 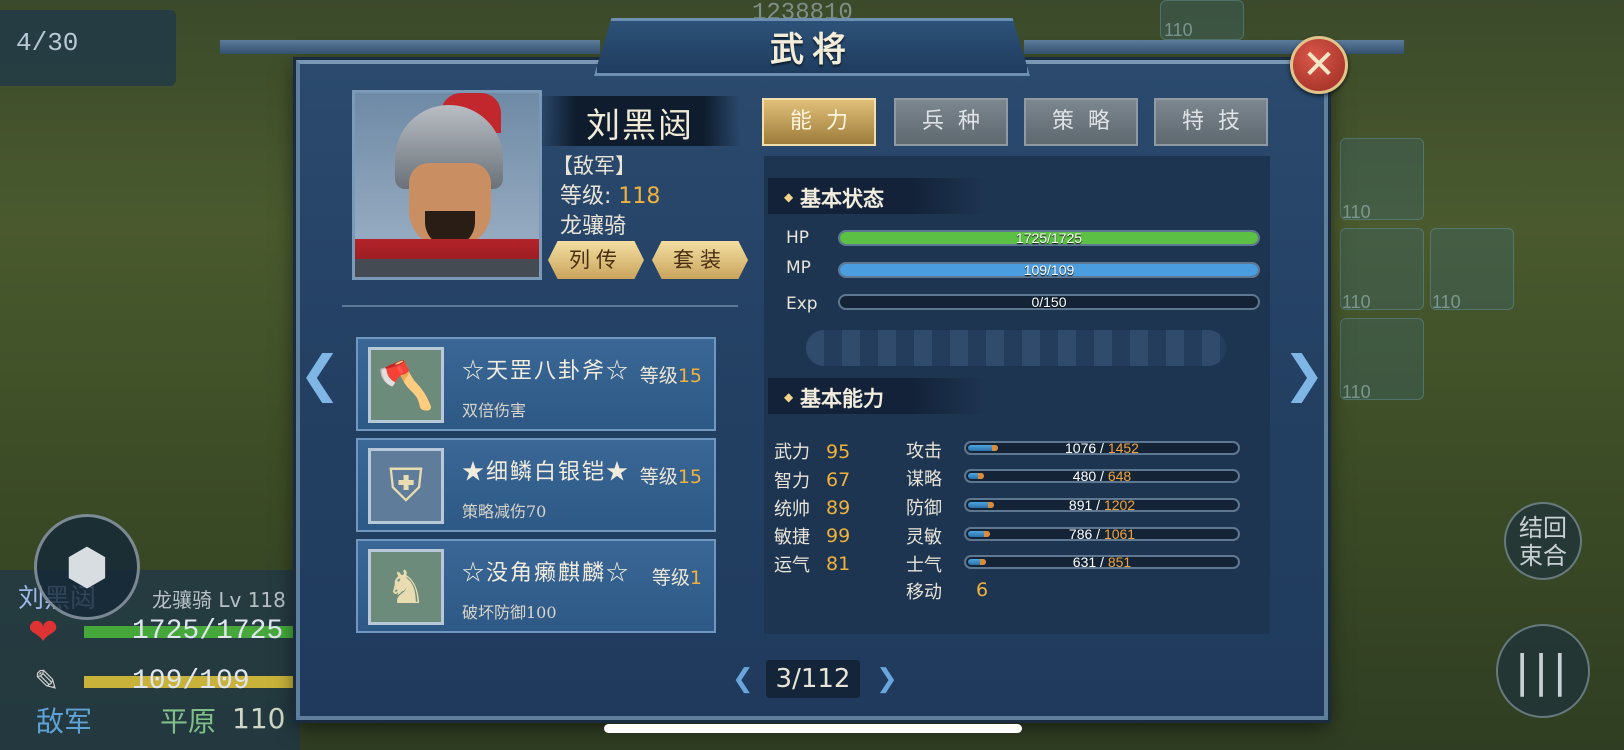 I want to click on hero-level: 等级: 118, so click(x=610, y=194).